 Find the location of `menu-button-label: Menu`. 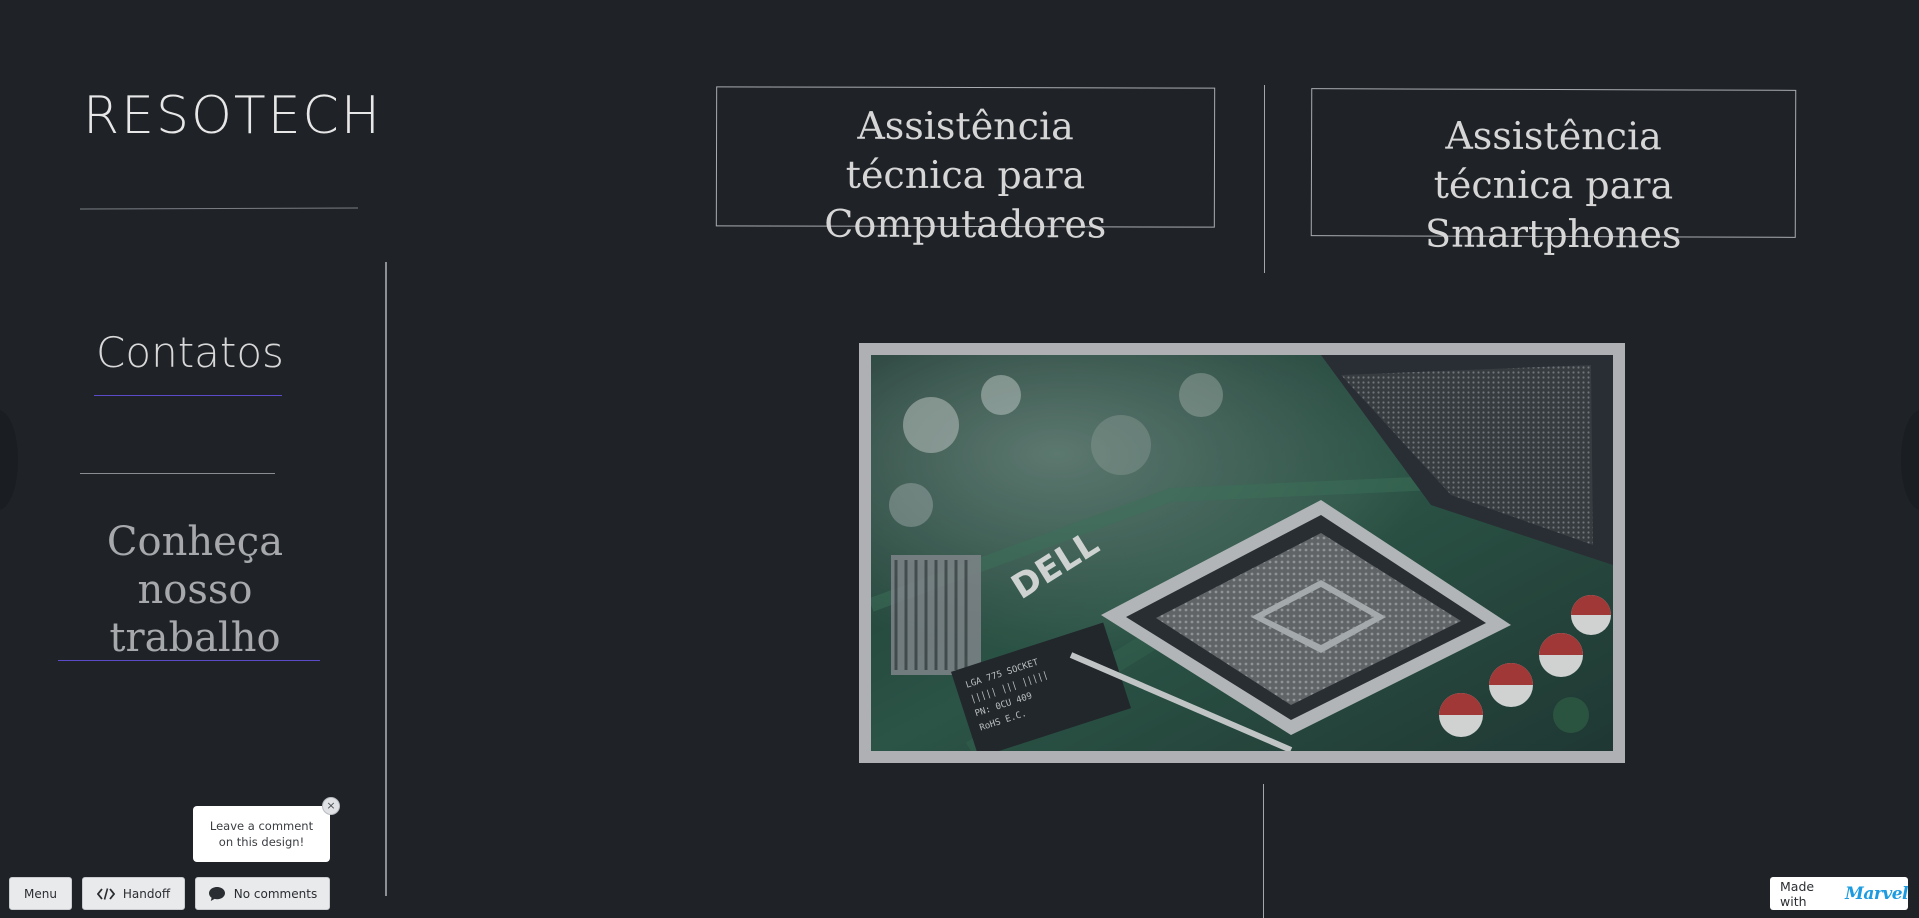

menu-button-label: Menu is located at coordinates (40, 893).